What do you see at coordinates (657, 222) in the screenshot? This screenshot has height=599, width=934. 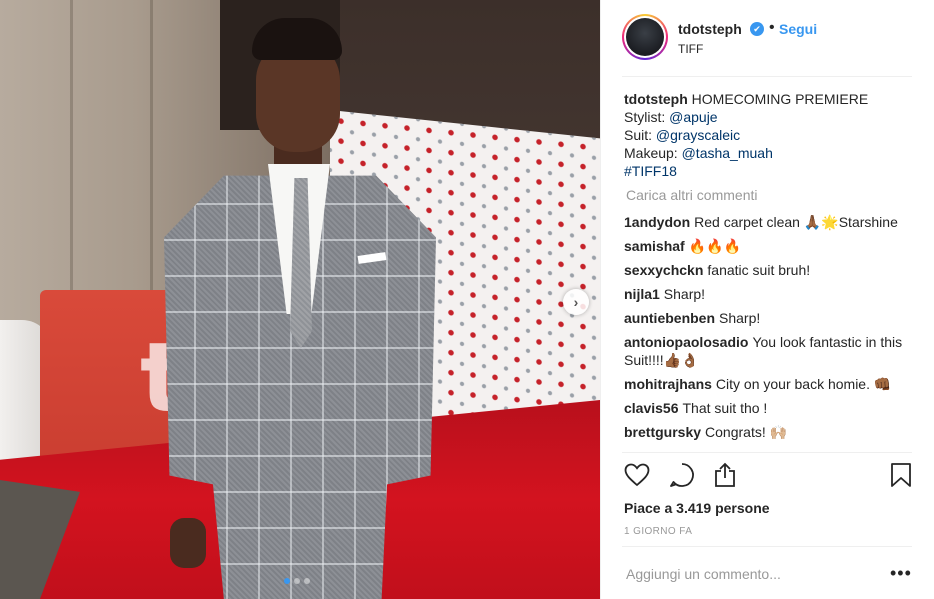 I see `comment-username: 1andydon` at bounding box center [657, 222].